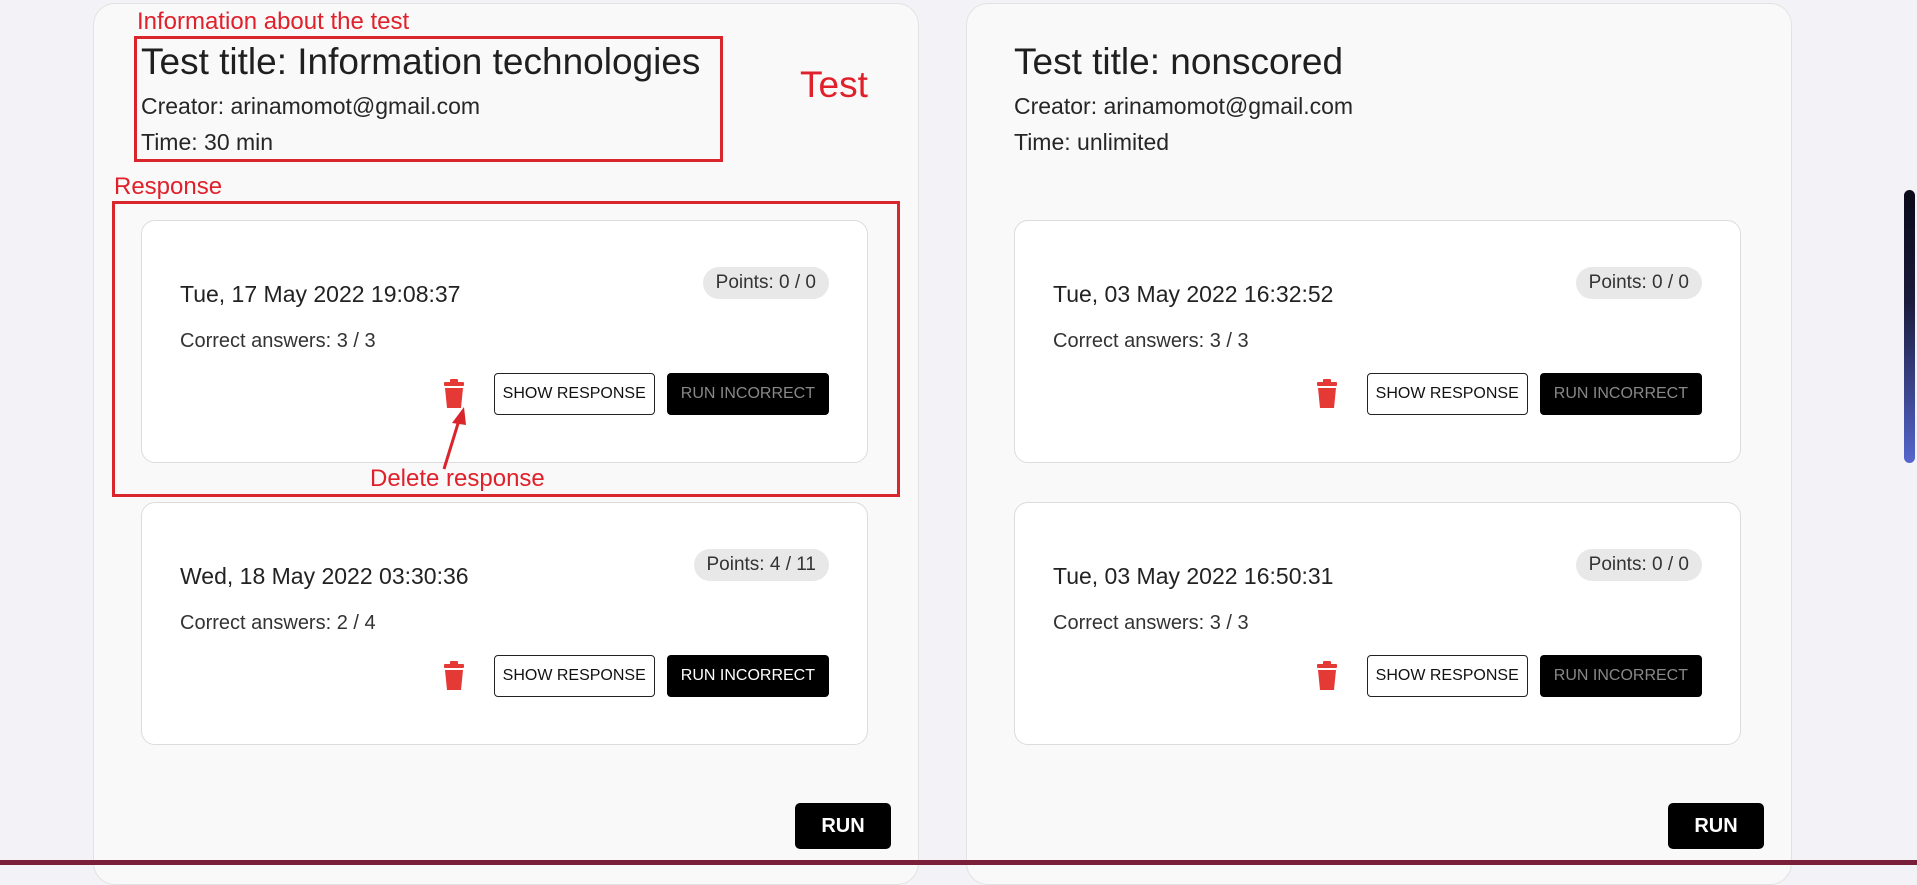 This screenshot has height=885, width=1917. I want to click on annotation-arrow, so click(454, 438).